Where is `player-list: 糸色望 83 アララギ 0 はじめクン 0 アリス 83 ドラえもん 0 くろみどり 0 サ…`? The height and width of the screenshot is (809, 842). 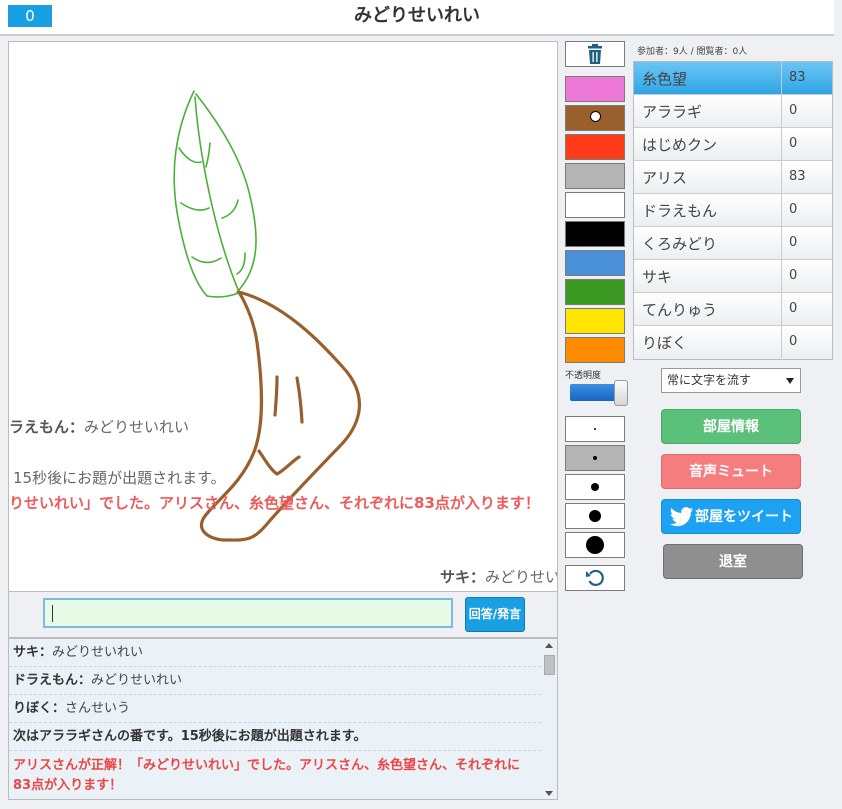
player-list: 糸色望 83 アララギ 0 はじめクン 0 アリス 83 ドラえもん 0 くろみどり 0 サ… is located at coordinates (733, 210).